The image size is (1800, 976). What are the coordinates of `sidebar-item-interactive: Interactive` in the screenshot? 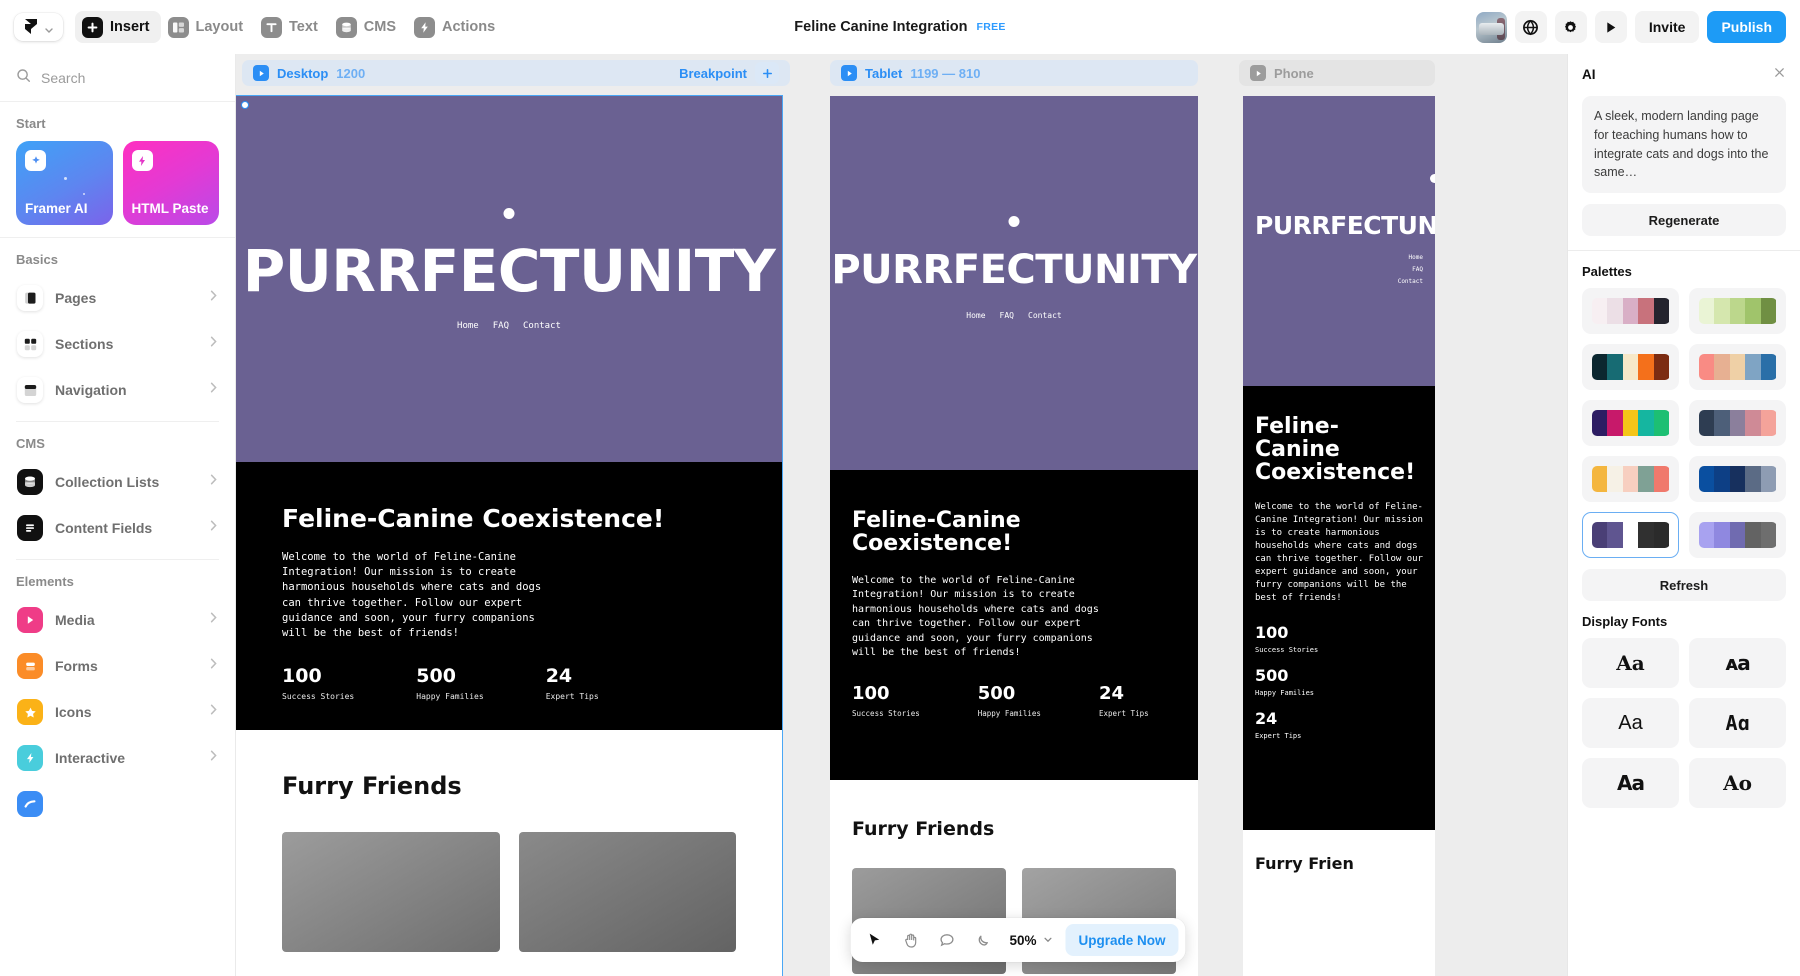 It's located at (117, 758).